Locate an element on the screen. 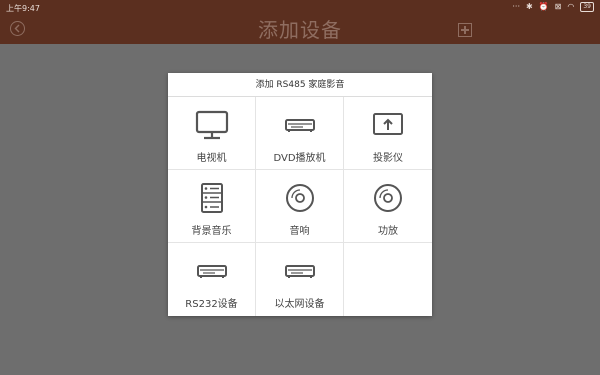 This screenshot has width=600, height=375. device-label: 以太网设备 is located at coordinates (299, 304).